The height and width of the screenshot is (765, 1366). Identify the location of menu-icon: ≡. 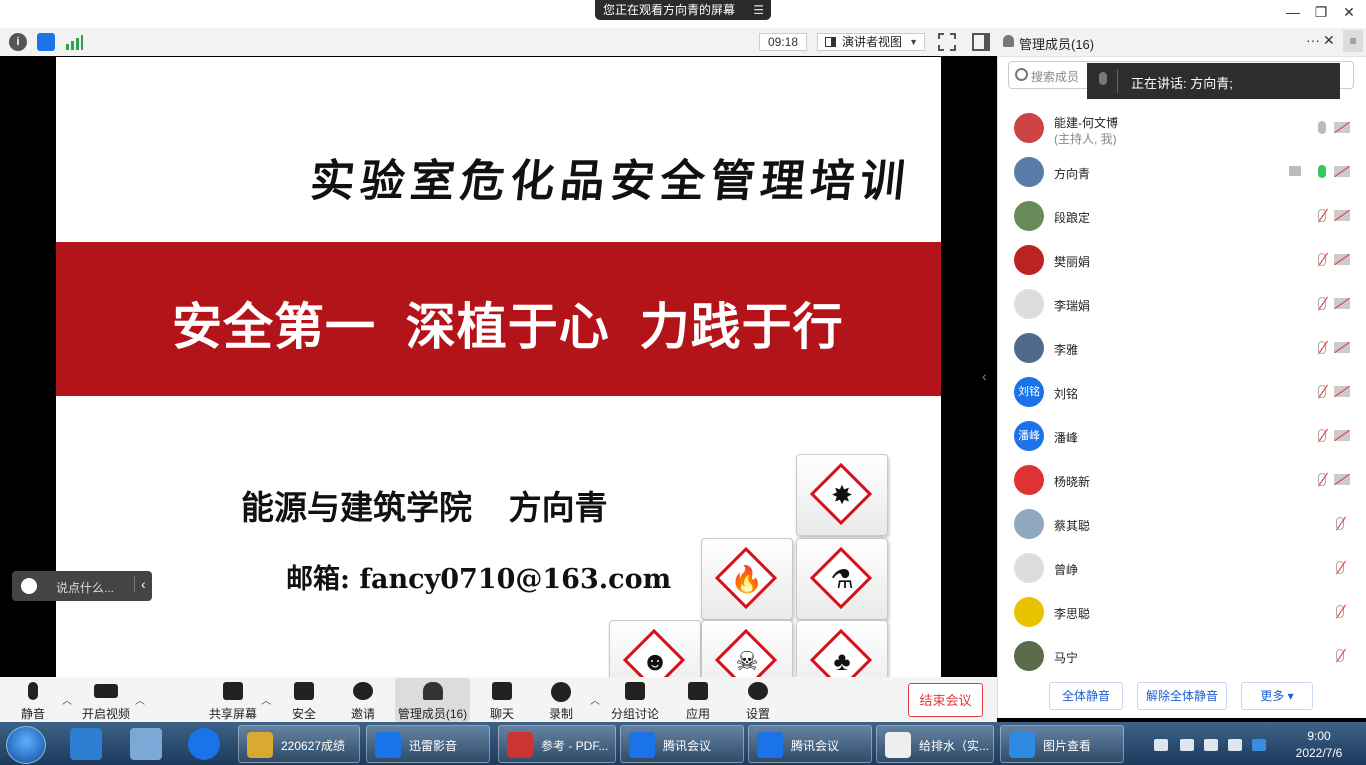
(1353, 41).